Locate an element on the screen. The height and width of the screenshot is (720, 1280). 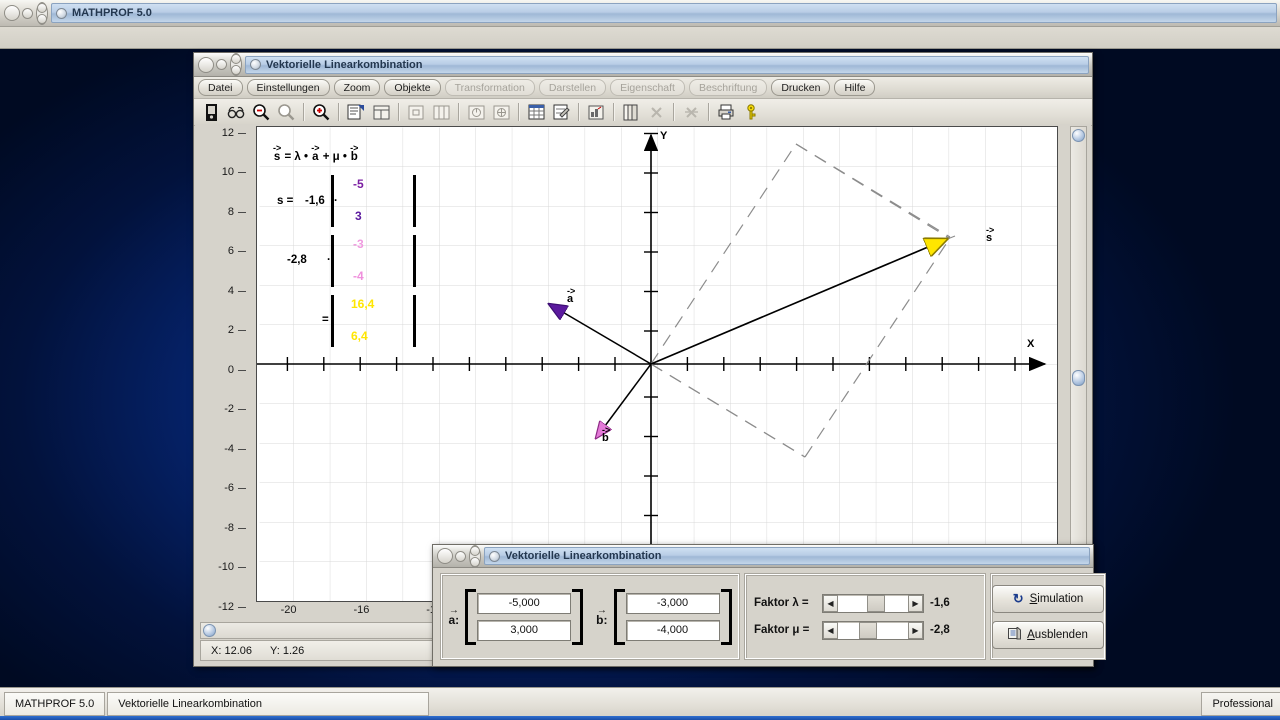
dialog-control-close is located at coordinates (445, 556).